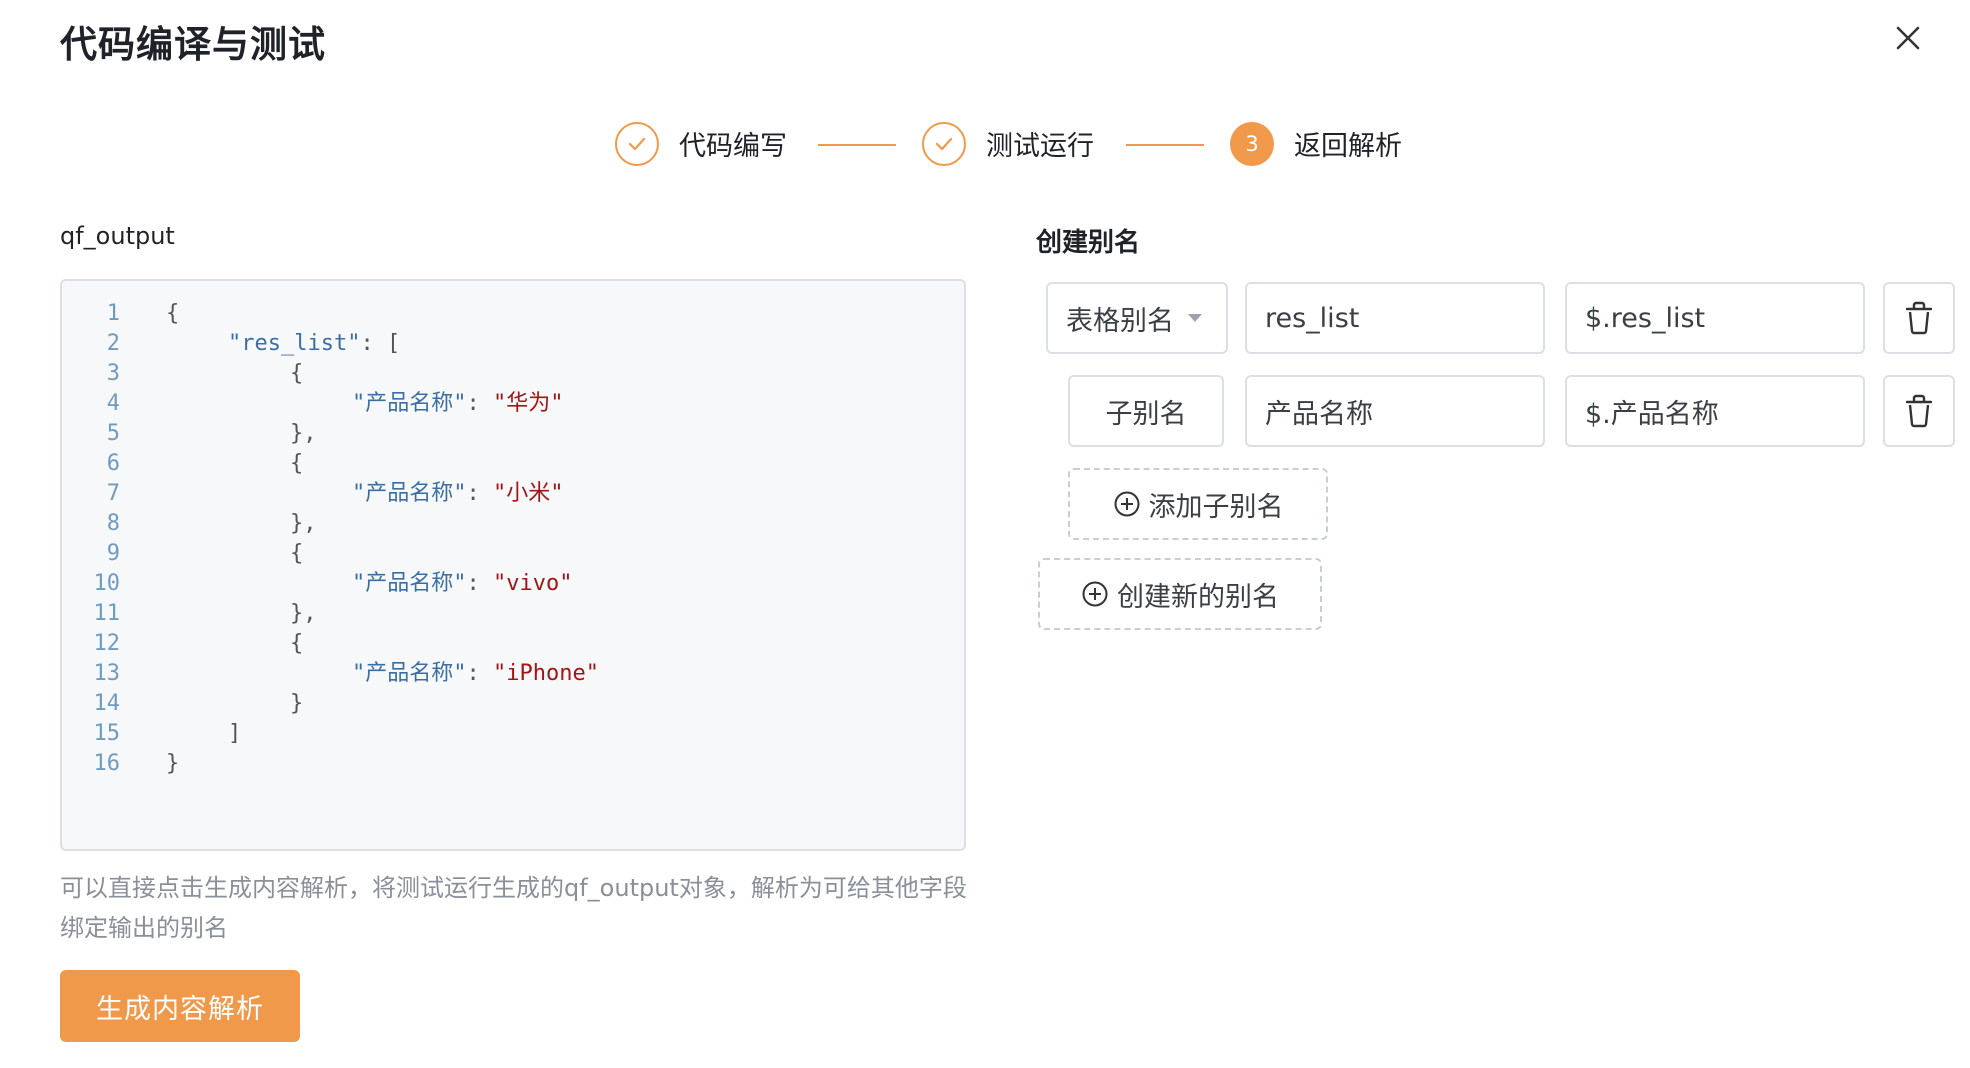 The image size is (1970, 1068). I want to click on code-text: "产品名称": "小米", so click(458, 494).